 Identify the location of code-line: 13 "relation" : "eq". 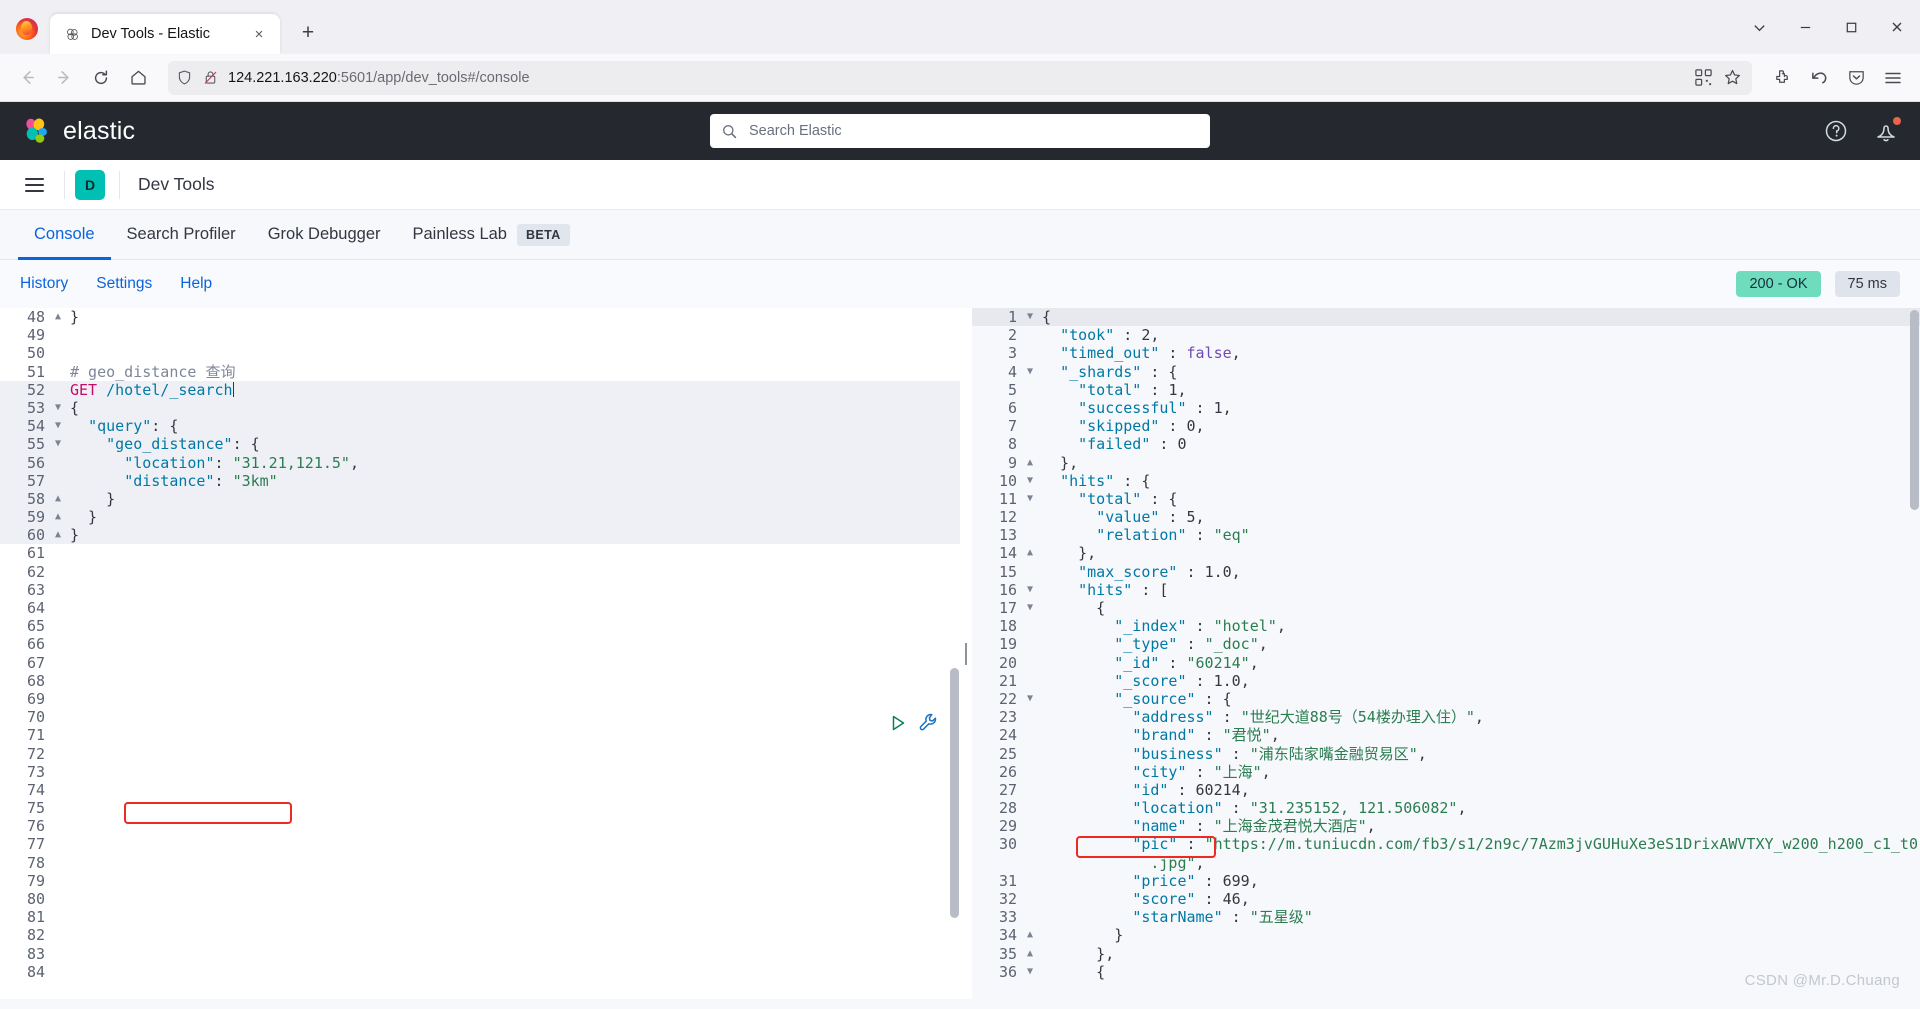
(1446, 535).